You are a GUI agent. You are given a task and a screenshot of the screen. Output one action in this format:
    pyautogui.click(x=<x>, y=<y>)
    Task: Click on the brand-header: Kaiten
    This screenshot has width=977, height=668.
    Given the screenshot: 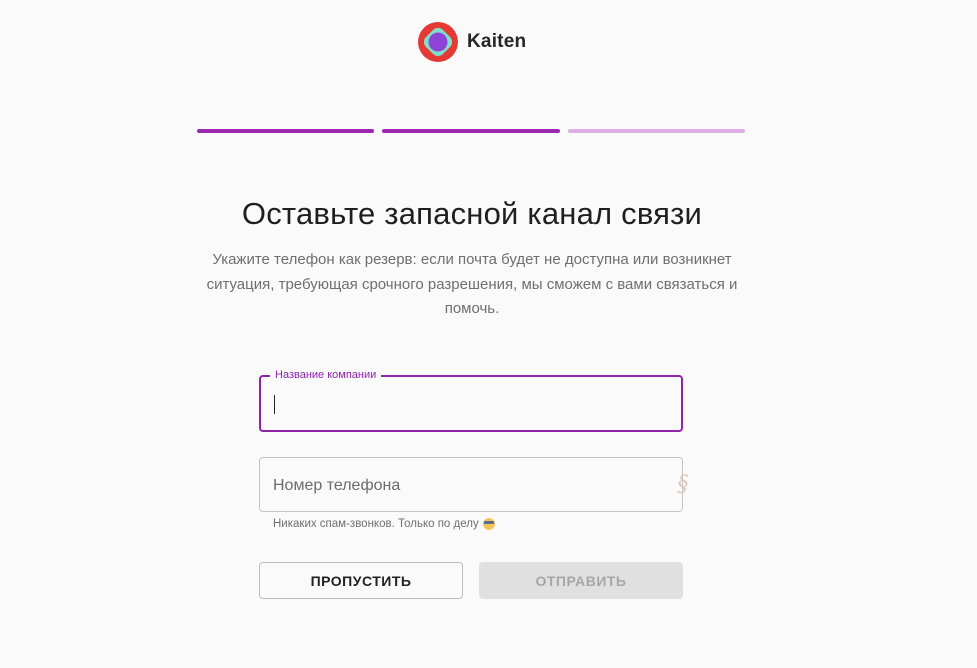 What is the action you would take?
    pyautogui.click(x=471, y=42)
    